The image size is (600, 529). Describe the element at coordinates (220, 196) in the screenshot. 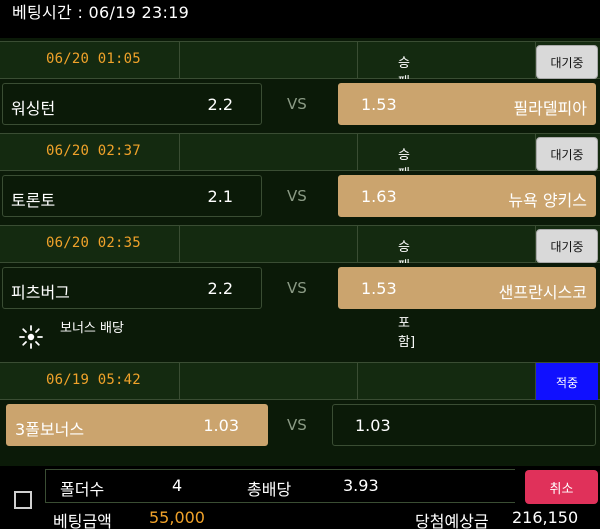

I see `home-odds: 2.1` at that location.